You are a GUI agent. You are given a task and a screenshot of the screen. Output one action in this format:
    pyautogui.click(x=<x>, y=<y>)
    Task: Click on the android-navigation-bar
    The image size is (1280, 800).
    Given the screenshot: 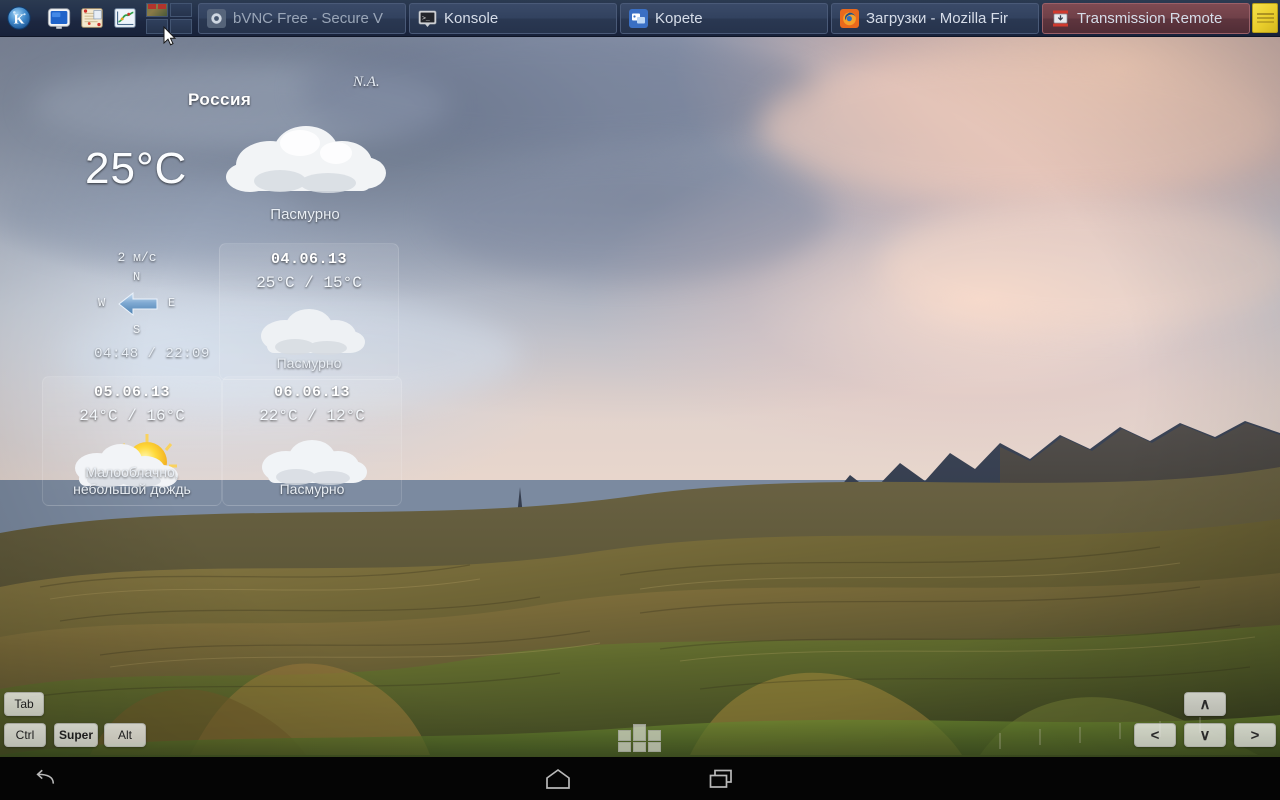 What is the action you would take?
    pyautogui.click(x=640, y=778)
    